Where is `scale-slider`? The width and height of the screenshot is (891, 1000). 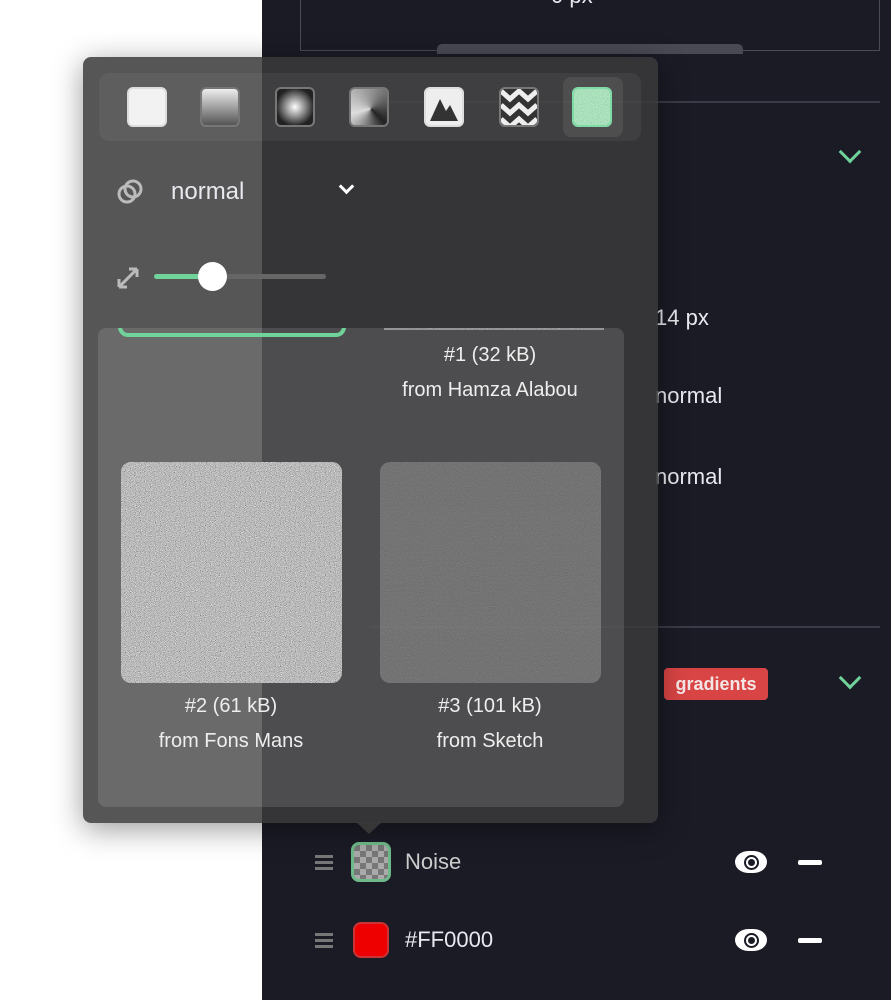
scale-slider is located at coordinates (240, 276).